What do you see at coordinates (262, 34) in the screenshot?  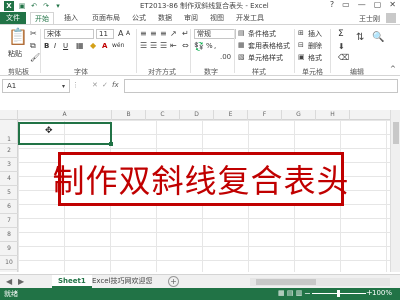 I see `conditional-format-button: 条件格式` at bounding box center [262, 34].